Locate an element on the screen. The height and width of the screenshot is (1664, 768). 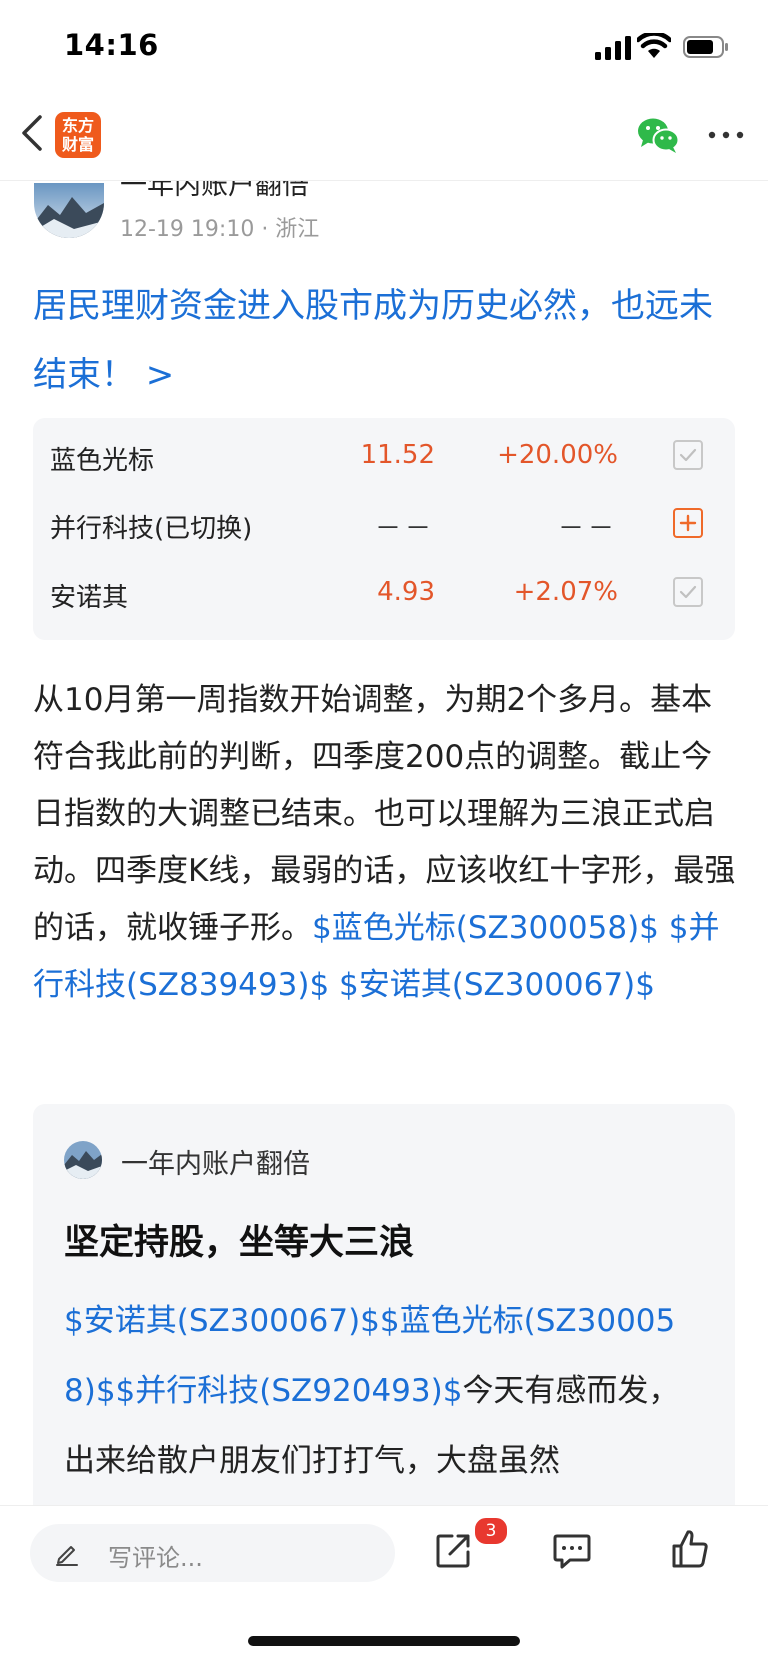
stock-name: 蓝色光标 is located at coordinates (102, 461).